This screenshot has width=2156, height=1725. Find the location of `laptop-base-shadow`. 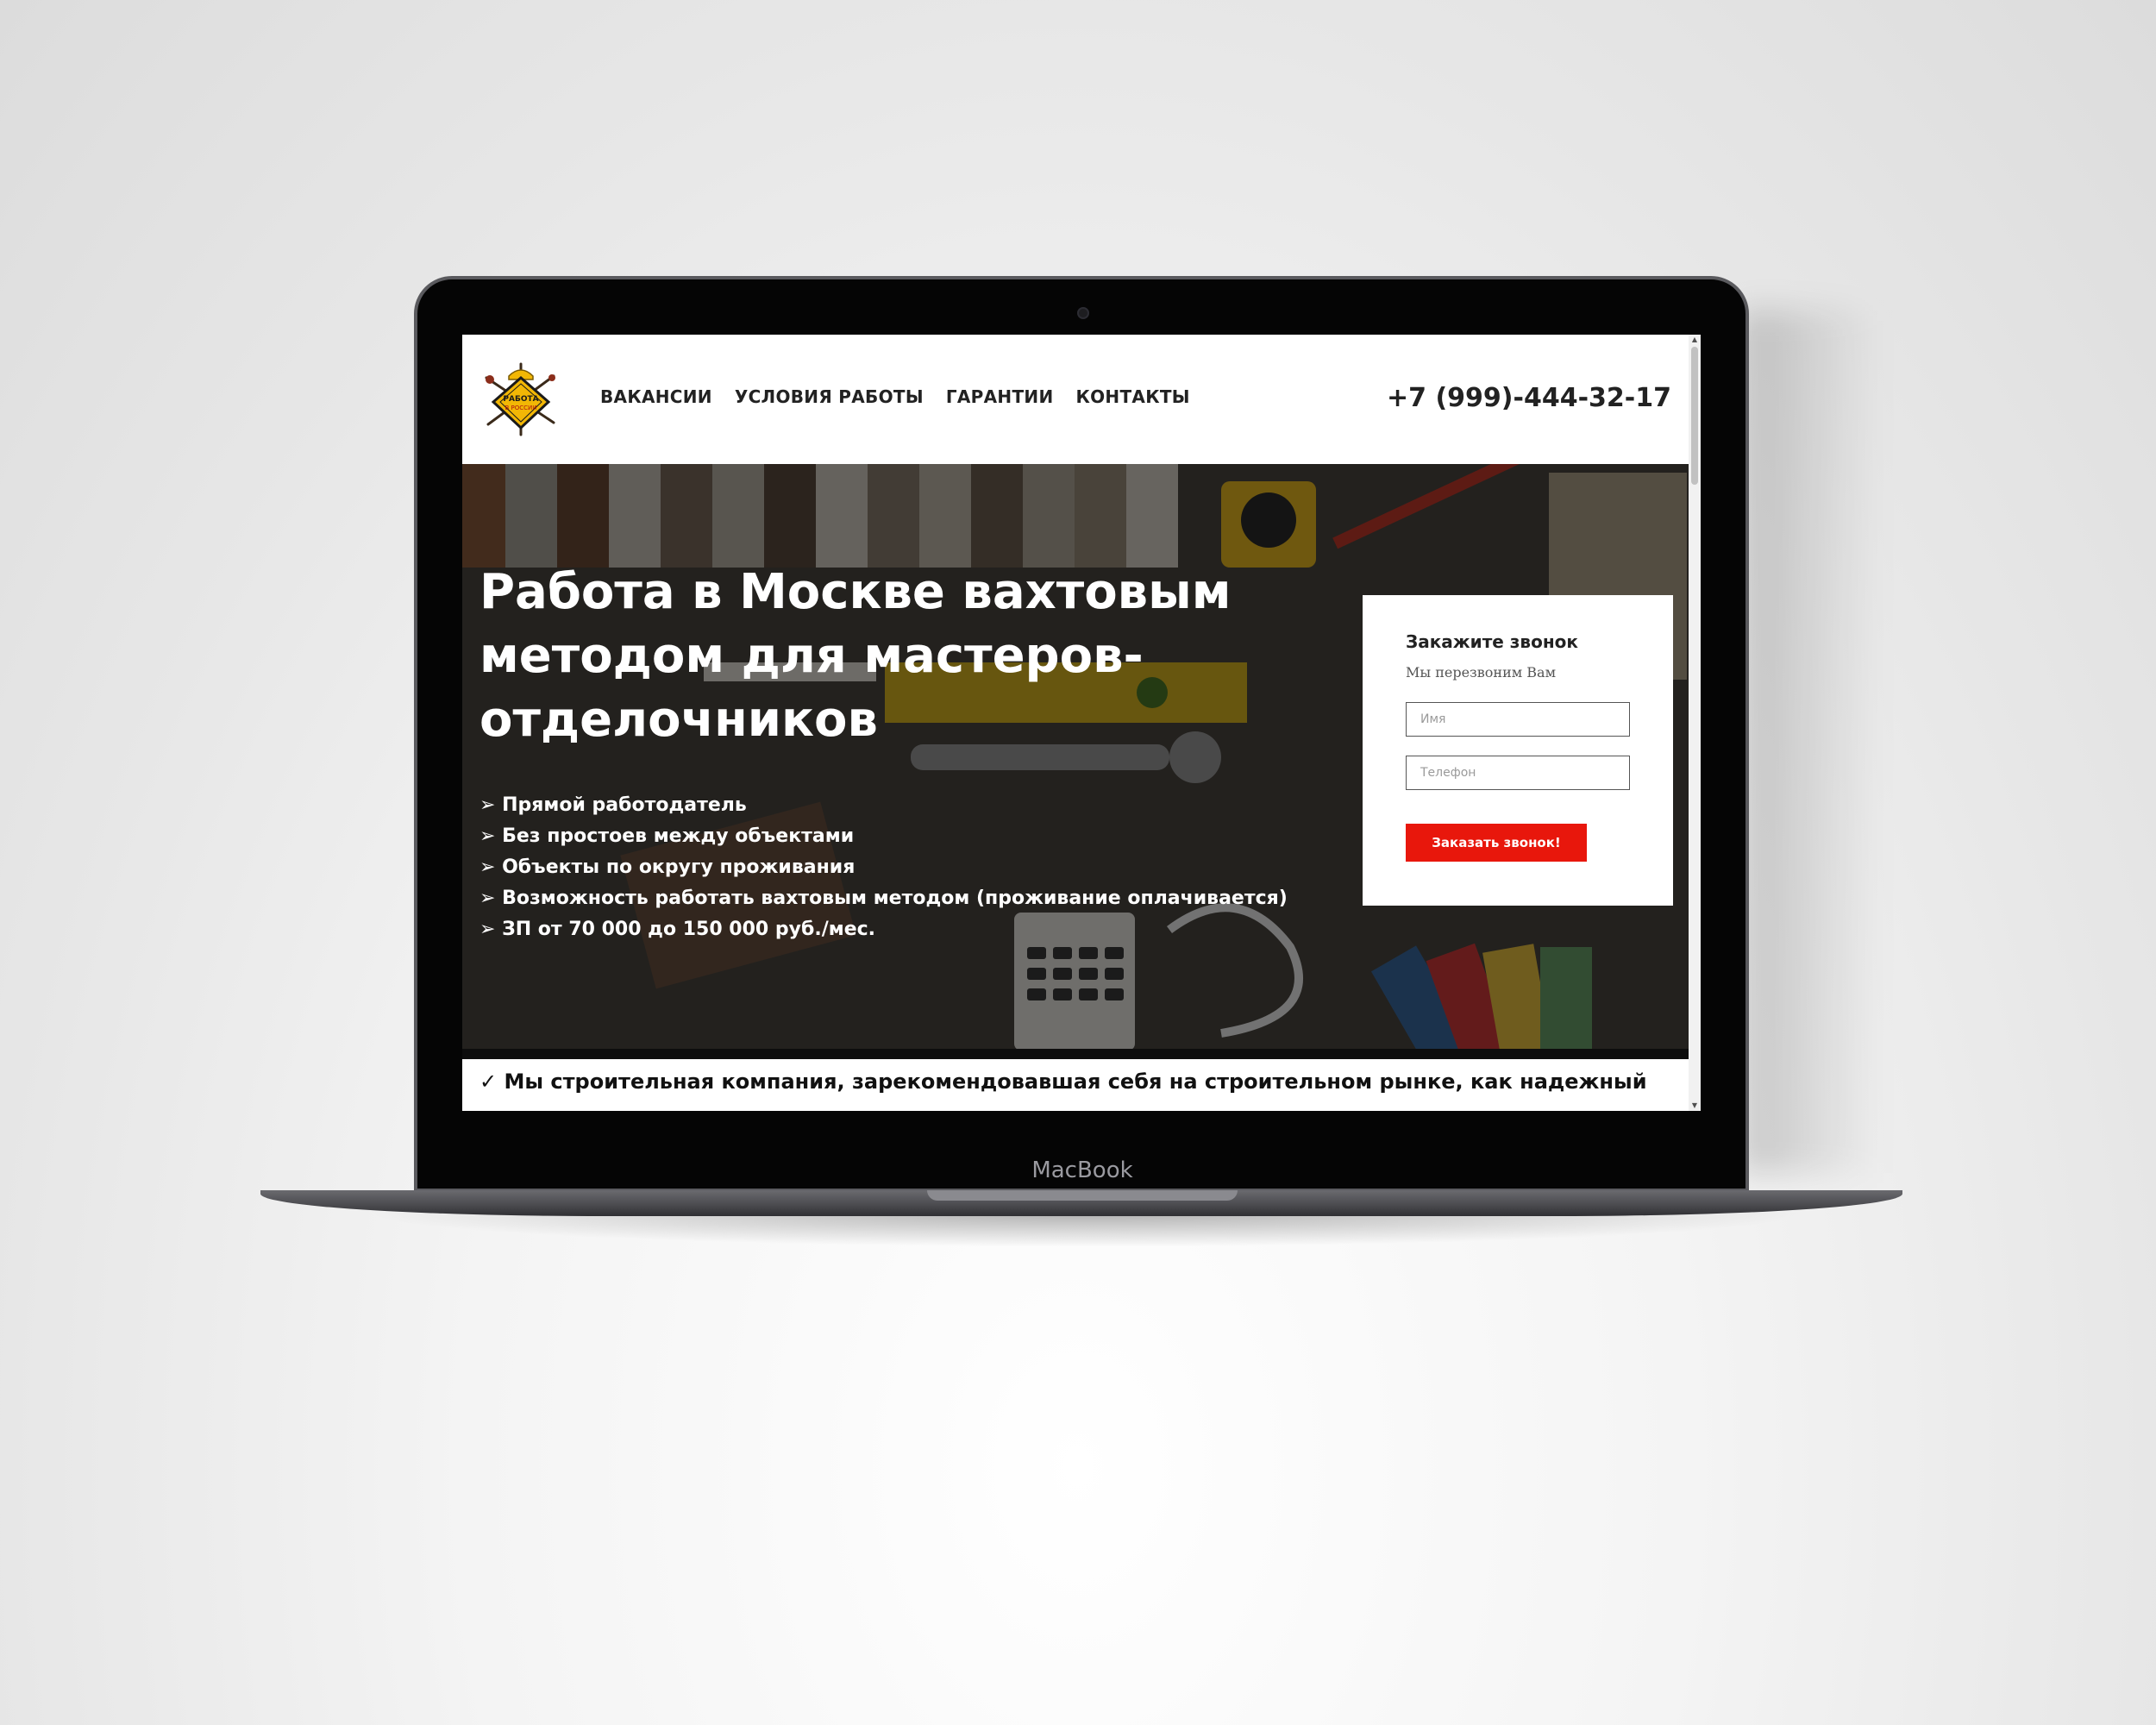

laptop-base-shadow is located at coordinates (1086, 1230).